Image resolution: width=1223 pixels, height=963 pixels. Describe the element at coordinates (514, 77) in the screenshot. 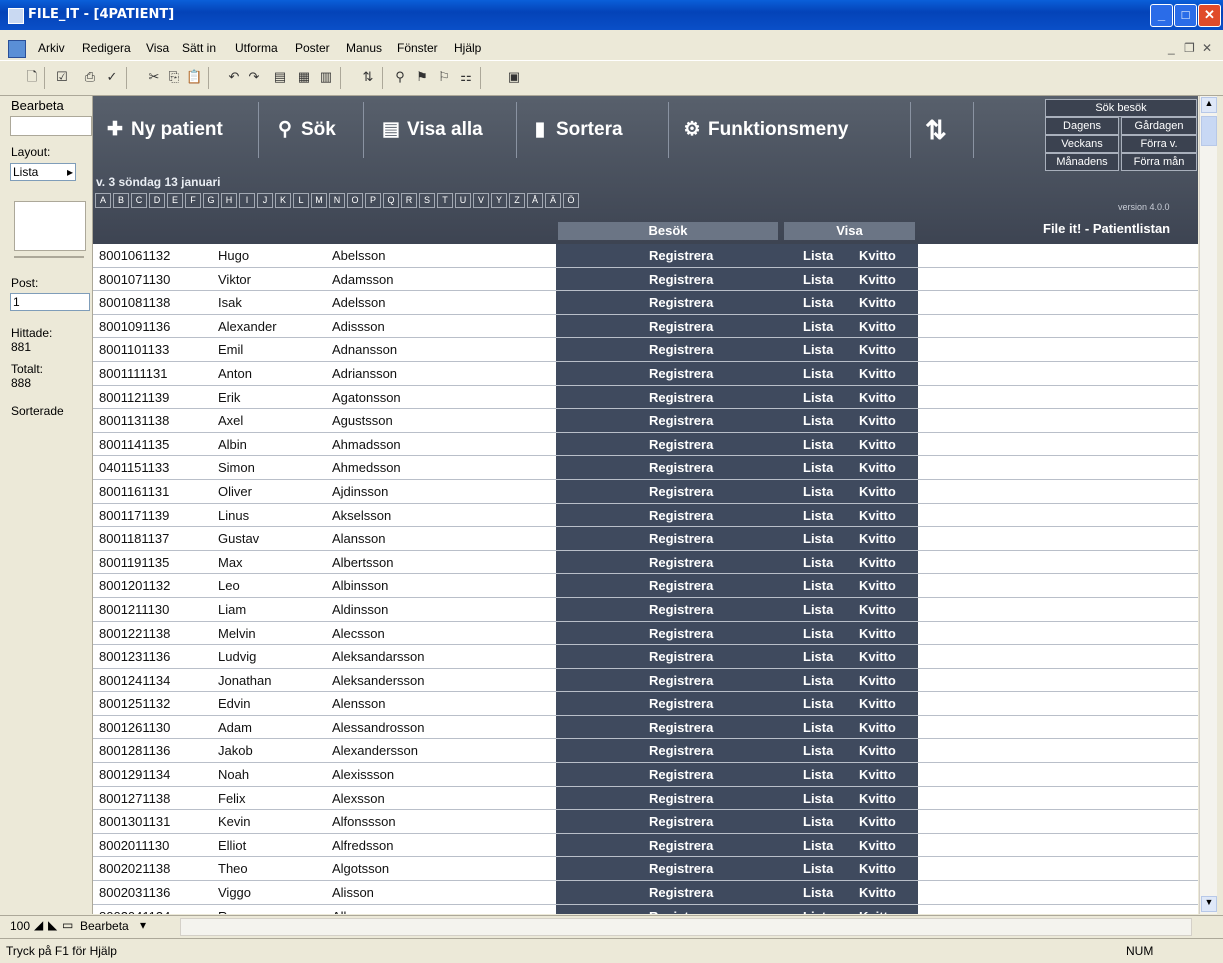

I see `help-icon: ▣` at that location.